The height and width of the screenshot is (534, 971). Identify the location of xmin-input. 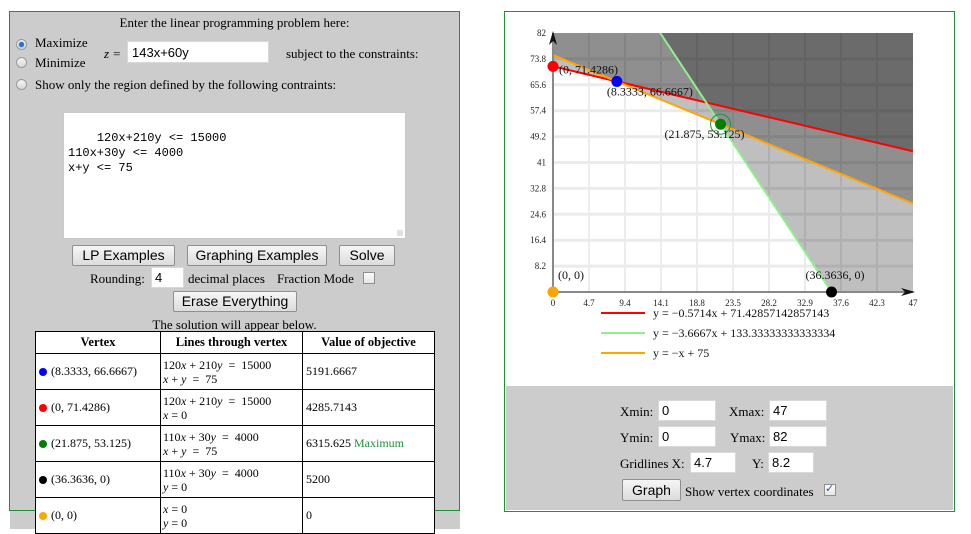
(687, 410).